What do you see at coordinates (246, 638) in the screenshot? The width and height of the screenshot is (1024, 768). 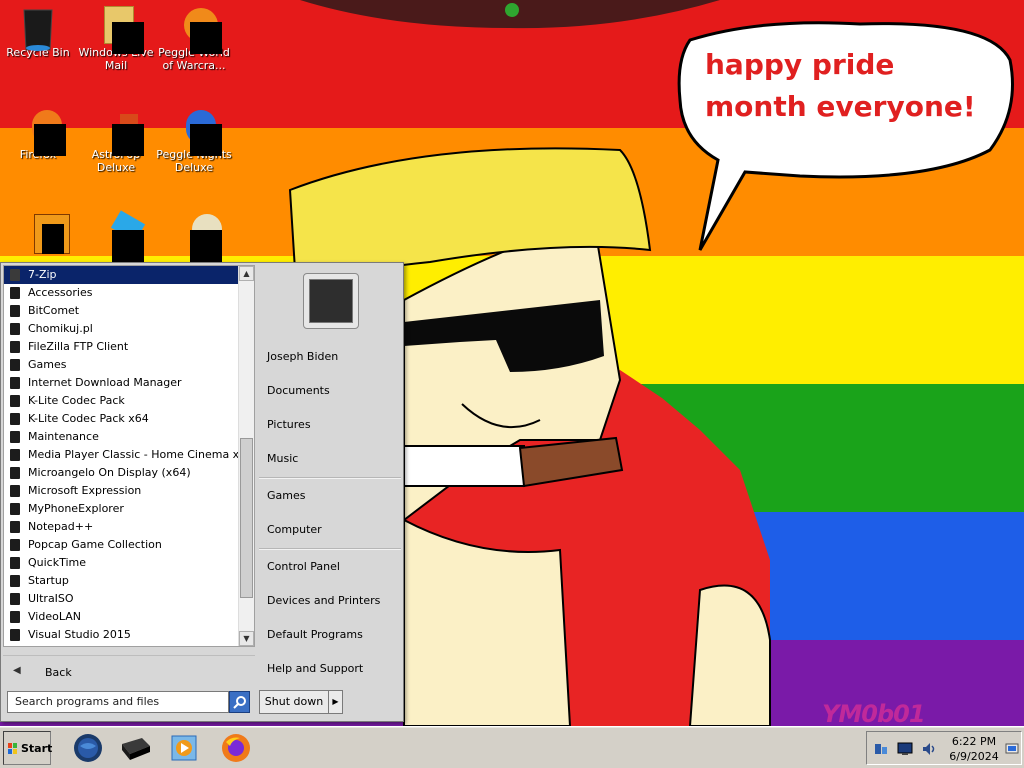 I see `scroll-down-button: ▼` at bounding box center [246, 638].